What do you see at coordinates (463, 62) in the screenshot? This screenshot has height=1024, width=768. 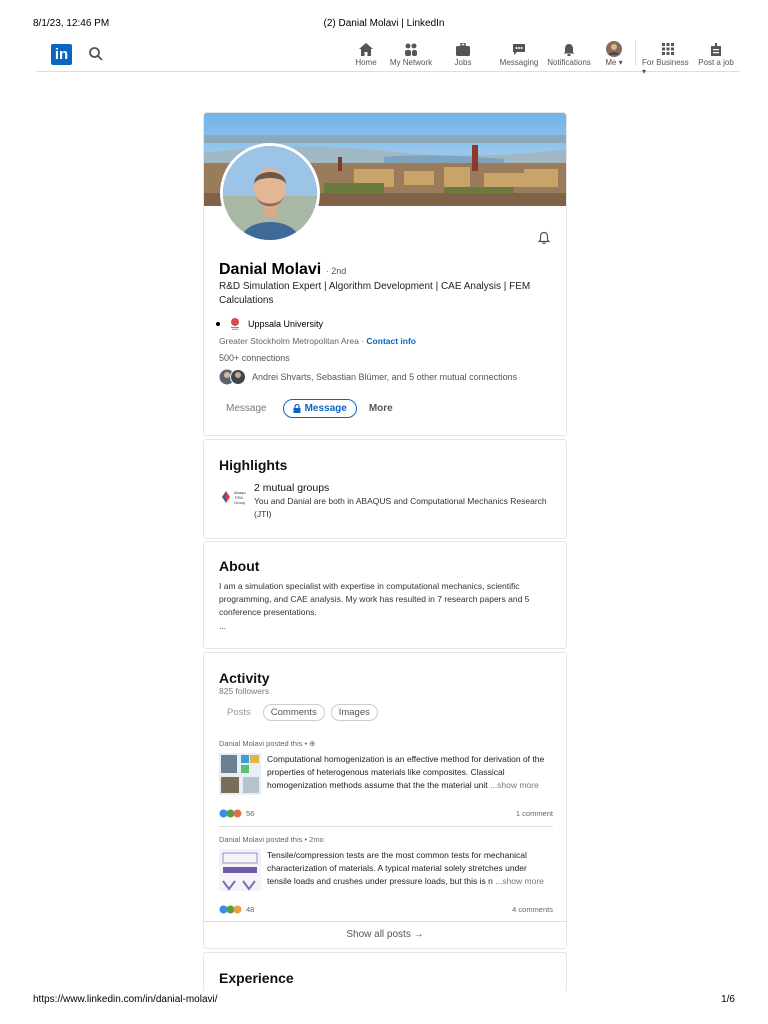 I see `nav-item-label: Jobs` at bounding box center [463, 62].